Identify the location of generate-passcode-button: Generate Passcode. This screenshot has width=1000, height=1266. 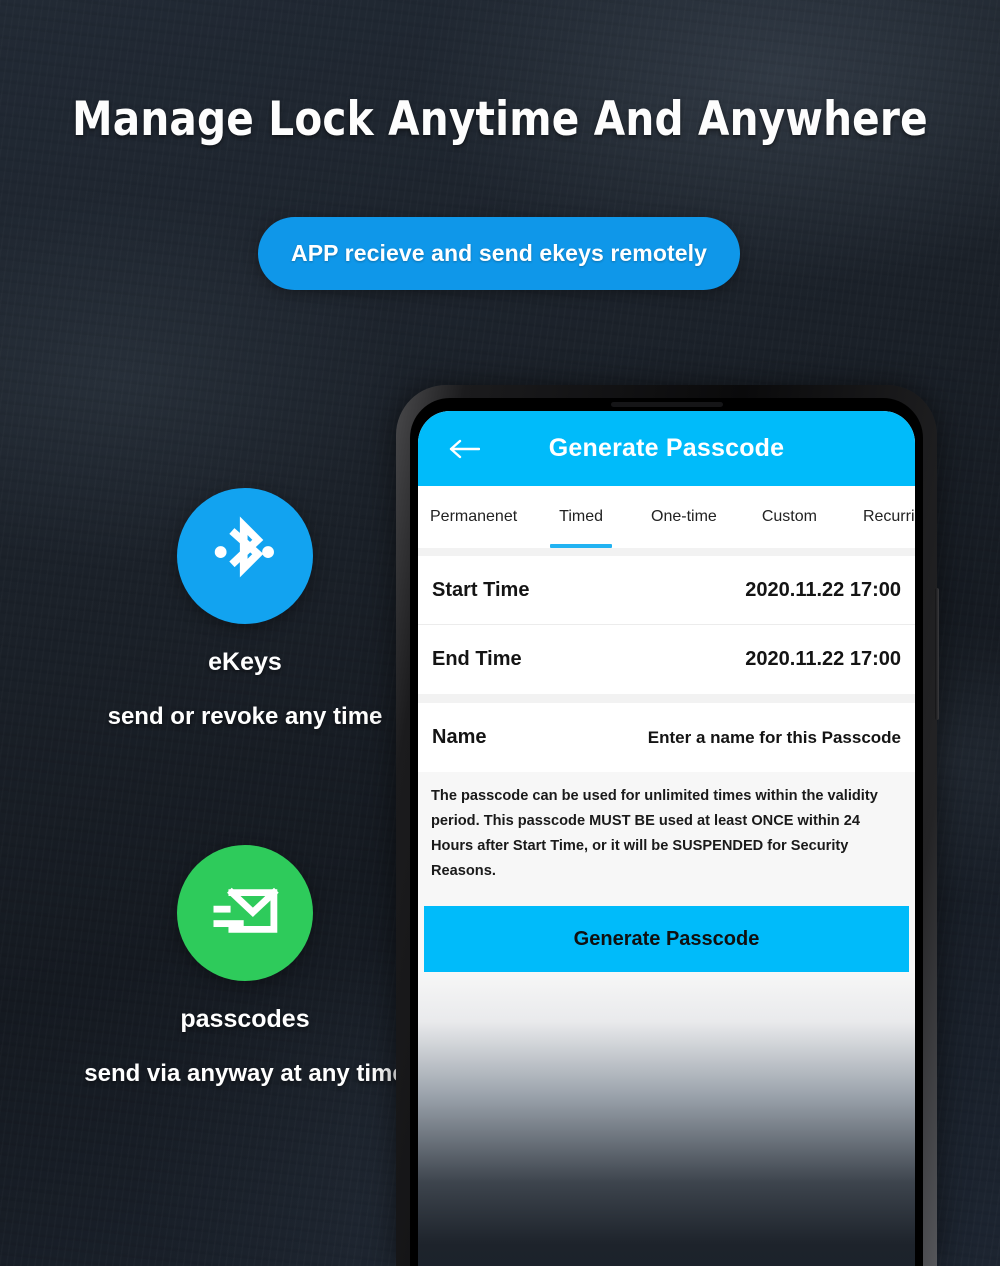
(666, 939).